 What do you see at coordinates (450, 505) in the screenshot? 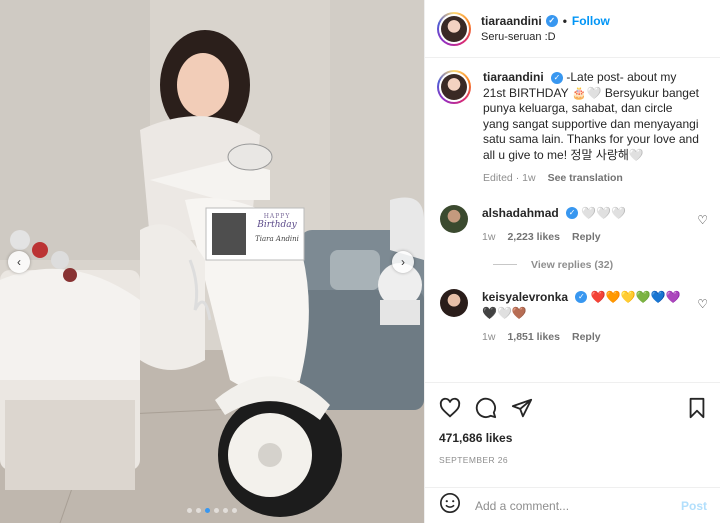
I see `emoji-icon` at bounding box center [450, 505].